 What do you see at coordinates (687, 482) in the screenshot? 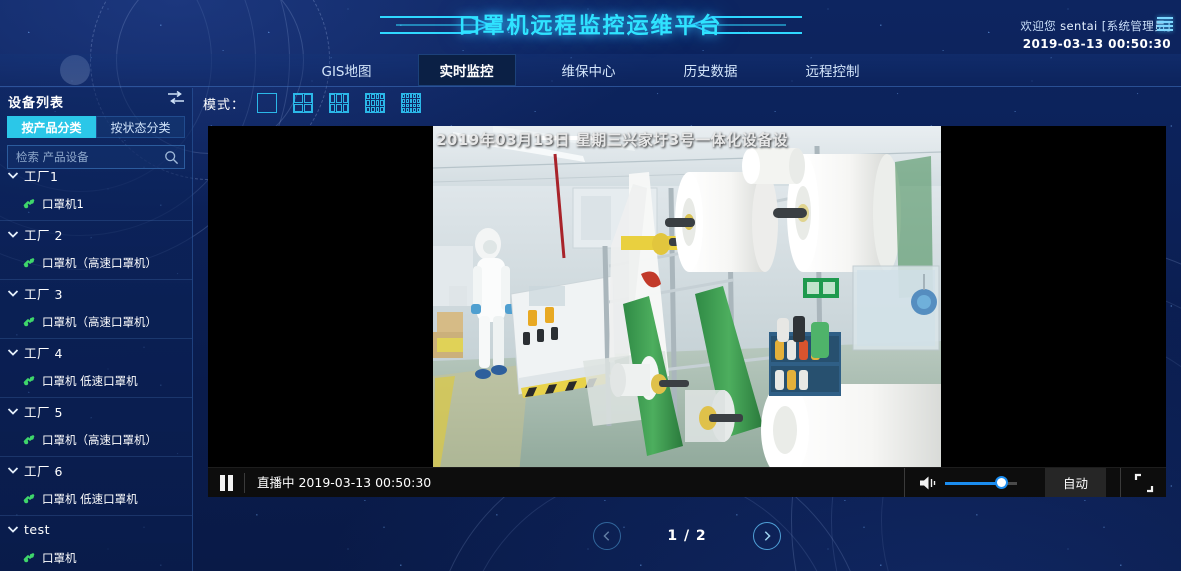
I see `player-control-bar: 直播中 2019-03-13 00:50:30 自动` at bounding box center [687, 482].